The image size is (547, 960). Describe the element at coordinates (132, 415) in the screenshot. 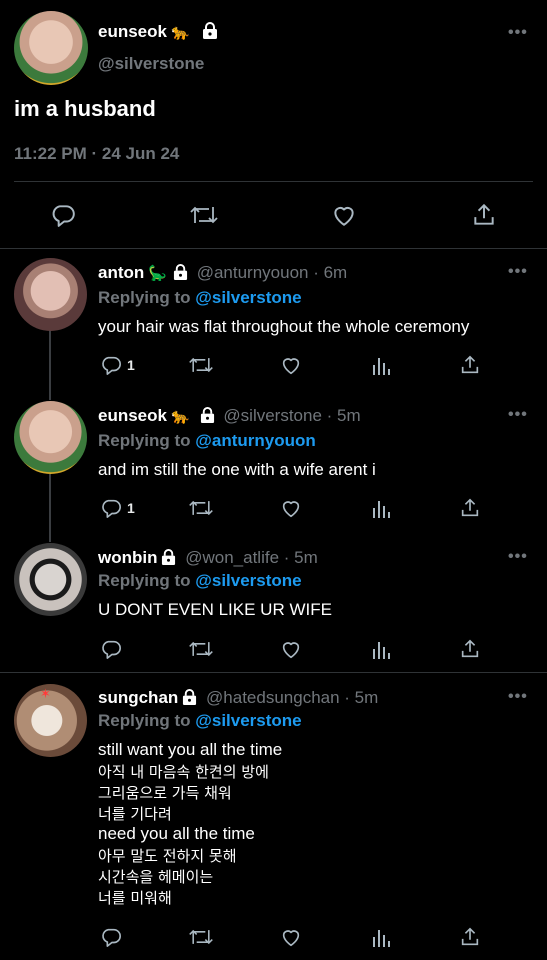

I see `author-name: eunseok` at that location.